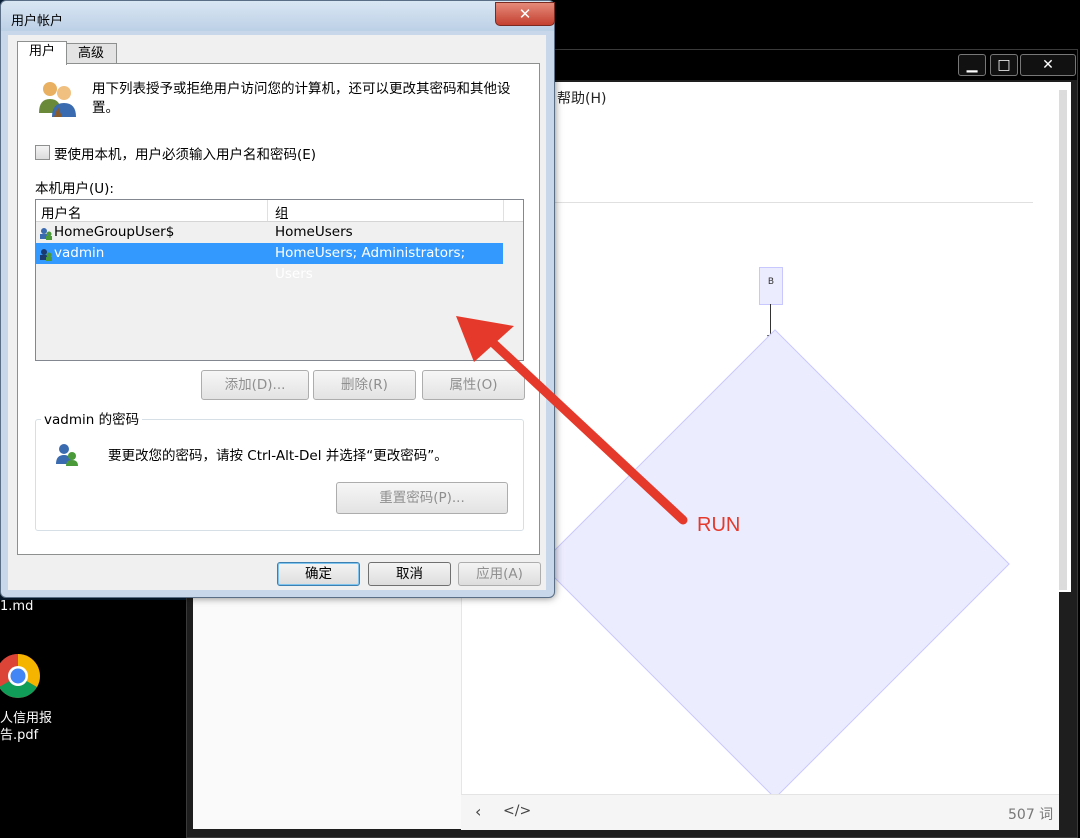 The image size is (1080, 838). What do you see at coordinates (91, 53) in the screenshot?
I see `tab-advanced: 高级` at bounding box center [91, 53].